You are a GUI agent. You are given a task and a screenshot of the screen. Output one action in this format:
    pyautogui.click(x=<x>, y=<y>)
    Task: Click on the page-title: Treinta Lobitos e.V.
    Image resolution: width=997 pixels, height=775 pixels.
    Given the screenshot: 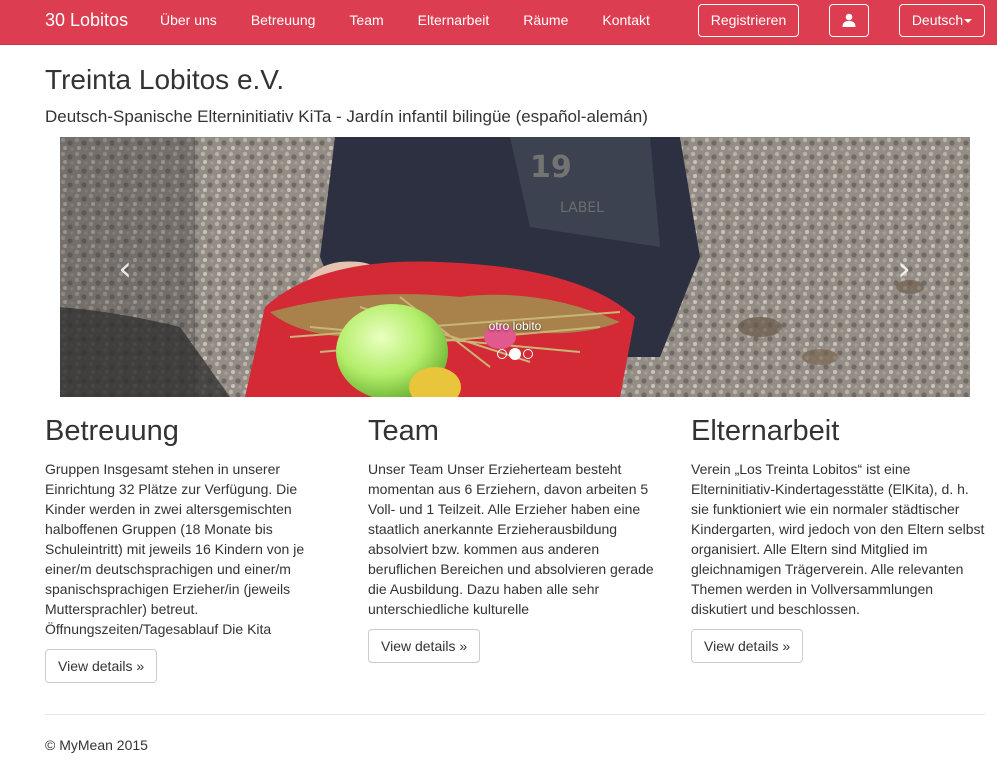 What is the action you would take?
    pyautogui.click(x=165, y=79)
    